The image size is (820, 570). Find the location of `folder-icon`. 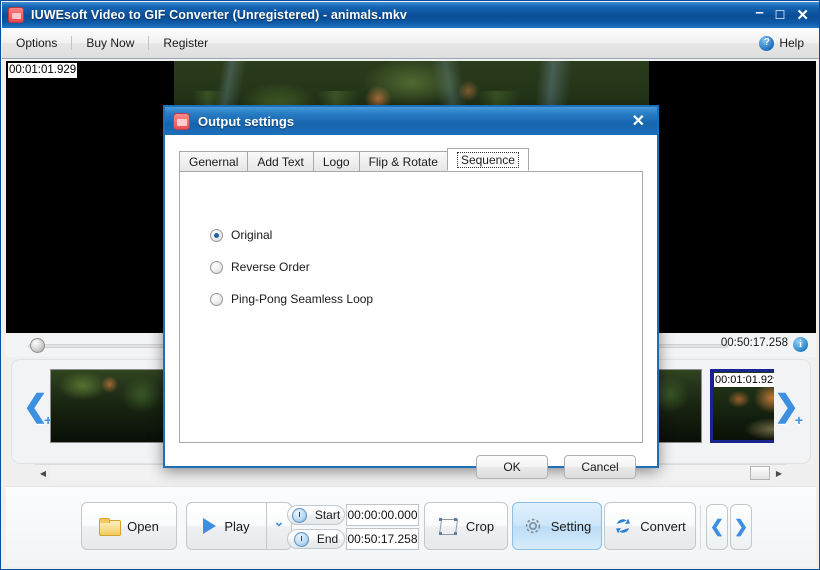

folder-icon is located at coordinates (110, 527).